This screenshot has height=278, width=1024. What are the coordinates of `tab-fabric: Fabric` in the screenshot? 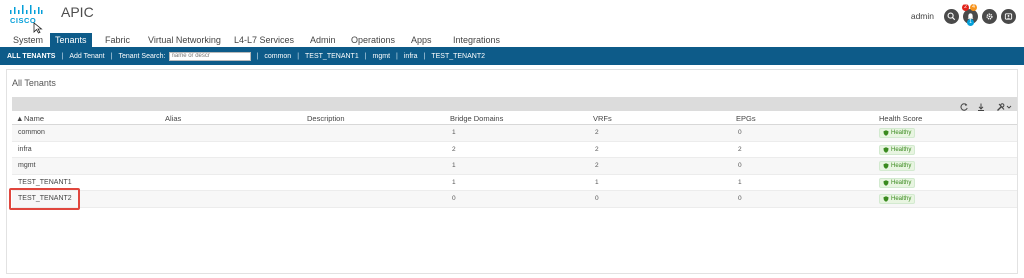 It's located at (117, 40).